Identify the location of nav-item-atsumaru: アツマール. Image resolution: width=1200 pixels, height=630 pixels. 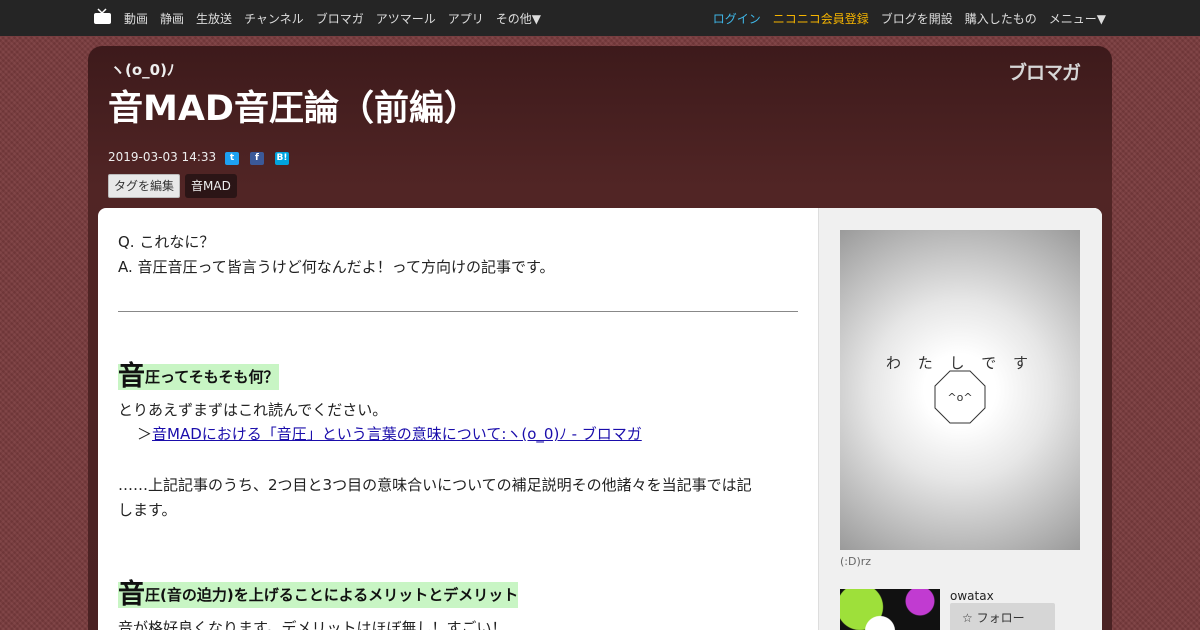
(406, 18).